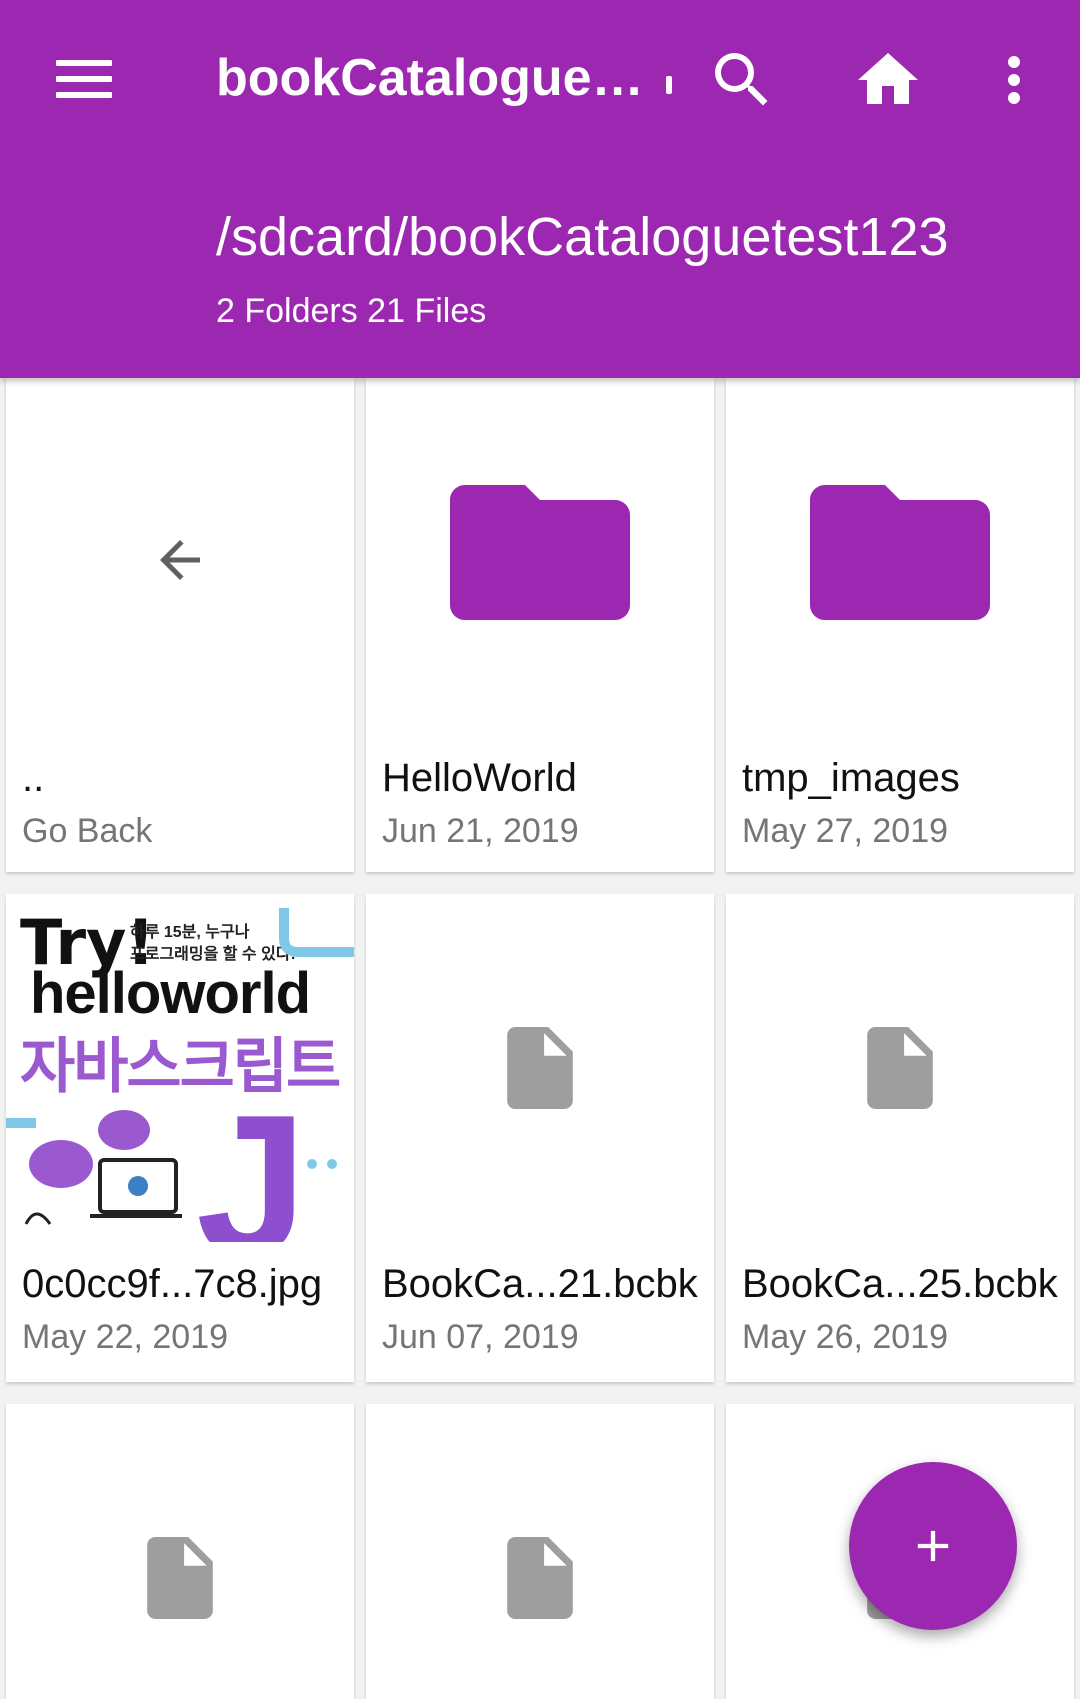 The height and width of the screenshot is (1699, 1080). What do you see at coordinates (480, 831) in the screenshot?
I see `item-subtitle: Jun 21, 2019` at bounding box center [480, 831].